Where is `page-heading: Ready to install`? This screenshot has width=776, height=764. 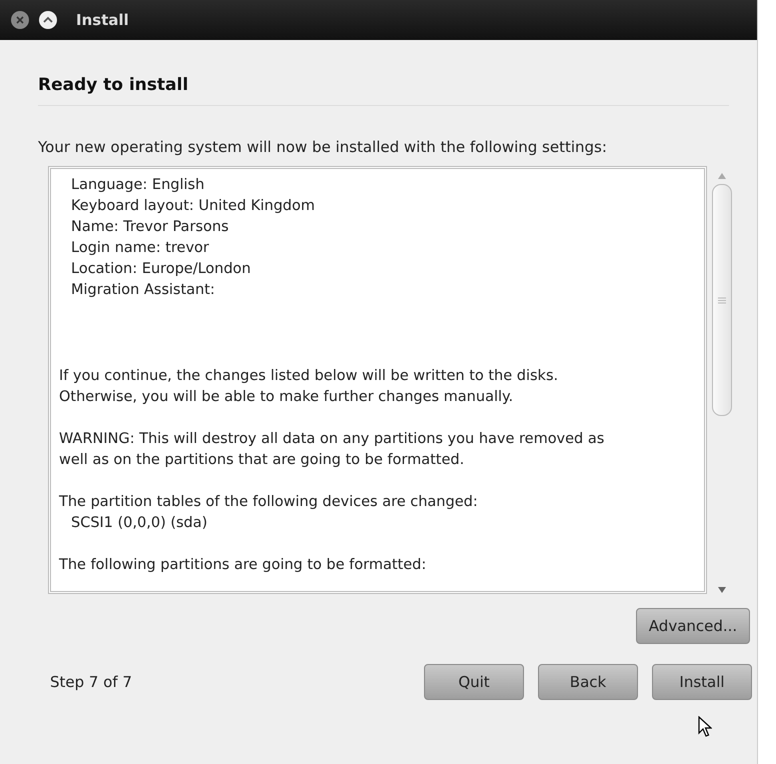 page-heading: Ready to install is located at coordinates (114, 85).